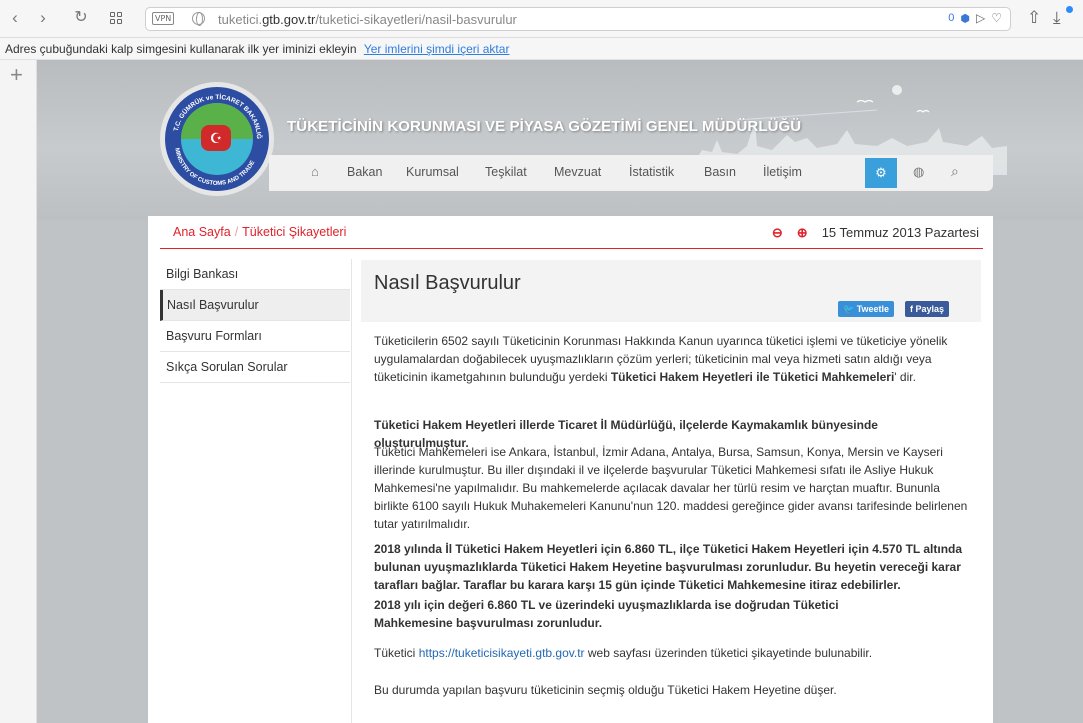 This screenshot has width=1083, height=723. Describe the element at coordinates (900, 232) in the screenshot. I see `current-date: 15 Temmuz 2013 Pazartesi` at that location.